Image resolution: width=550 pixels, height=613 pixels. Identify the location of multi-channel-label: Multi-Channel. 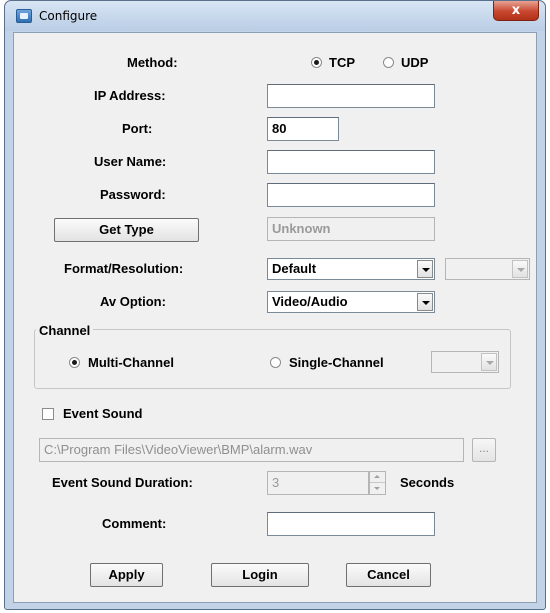
(131, 362).